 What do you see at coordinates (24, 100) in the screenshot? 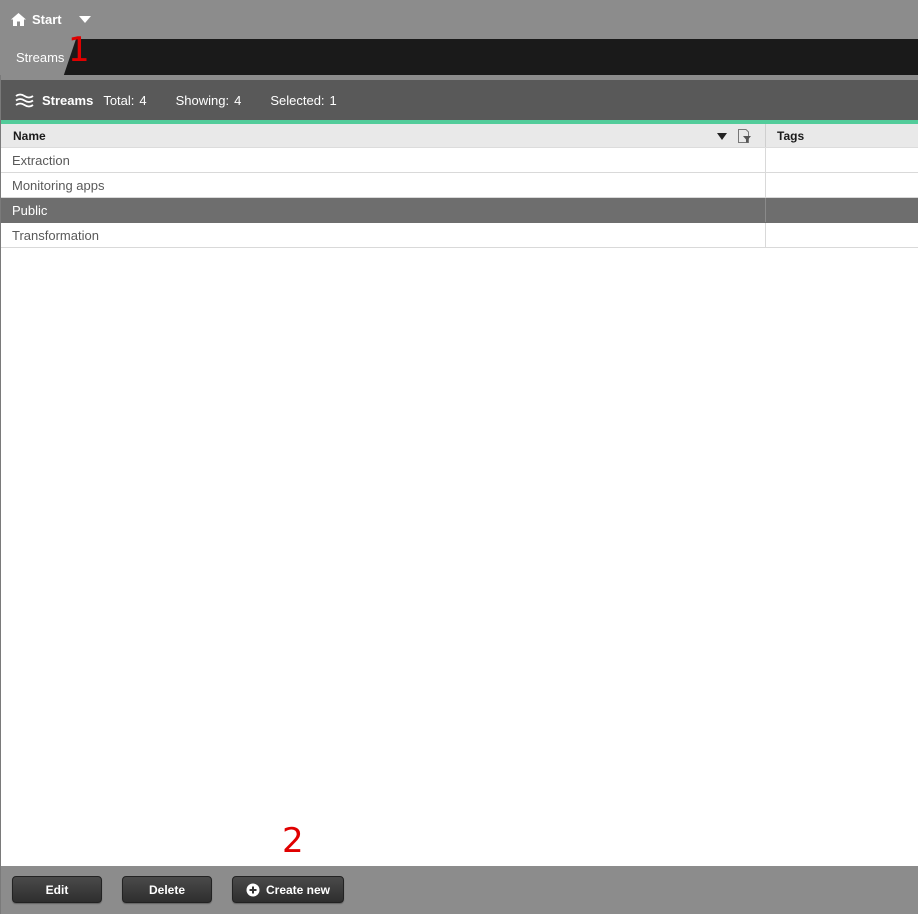
I see `streams-icon` at bounding box center [24, 100].